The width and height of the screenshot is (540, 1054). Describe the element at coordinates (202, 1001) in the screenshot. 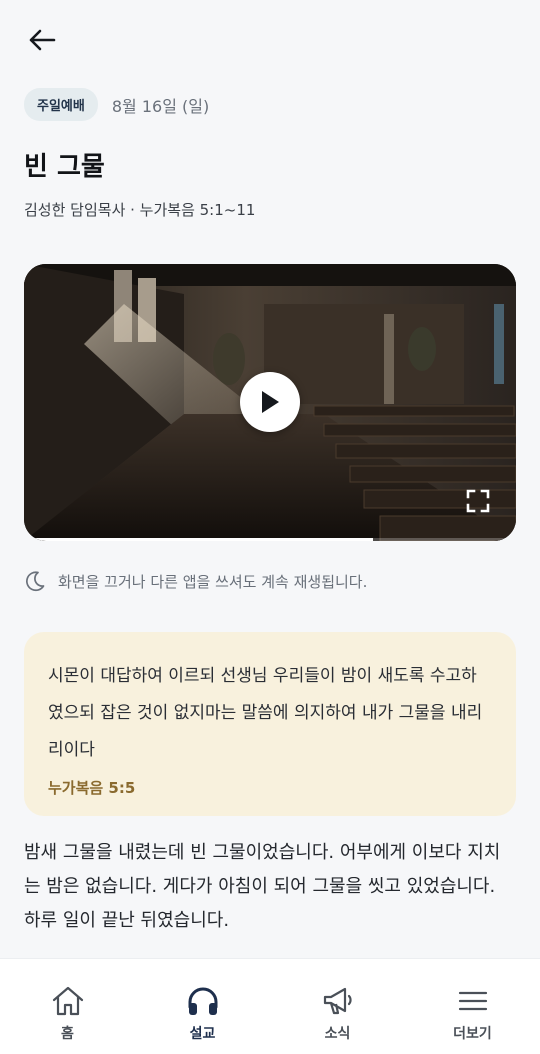

I see `headphones-icon` at that location.